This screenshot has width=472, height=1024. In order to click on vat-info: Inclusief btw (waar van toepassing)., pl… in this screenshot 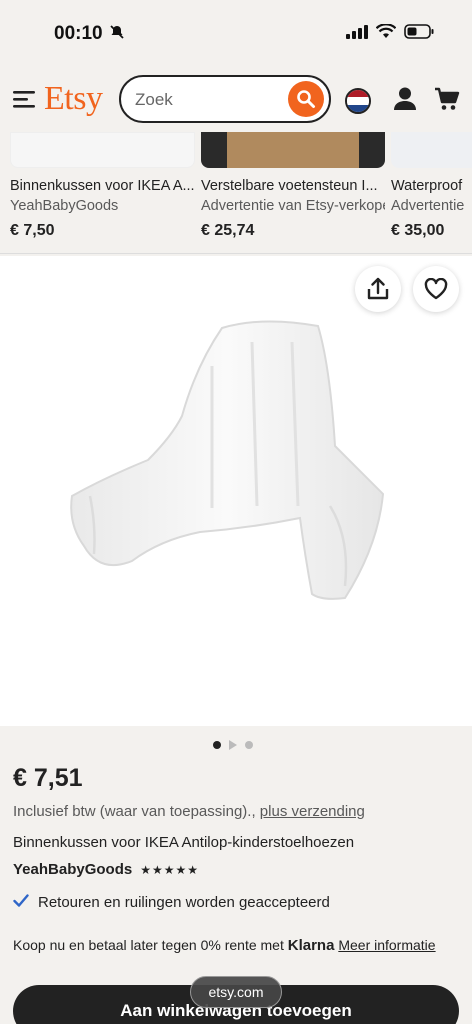, I will do `click(189, 811)`.